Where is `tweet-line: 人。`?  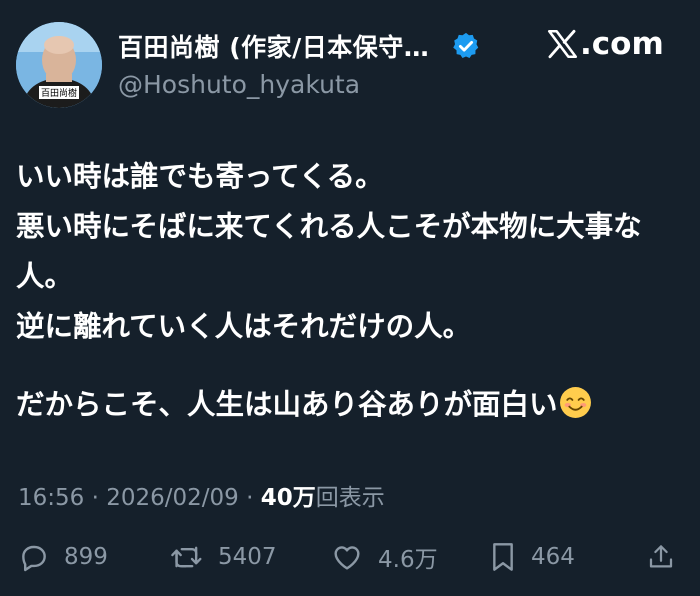 tweet-line: 人。 is located at coordinates (45, 276).